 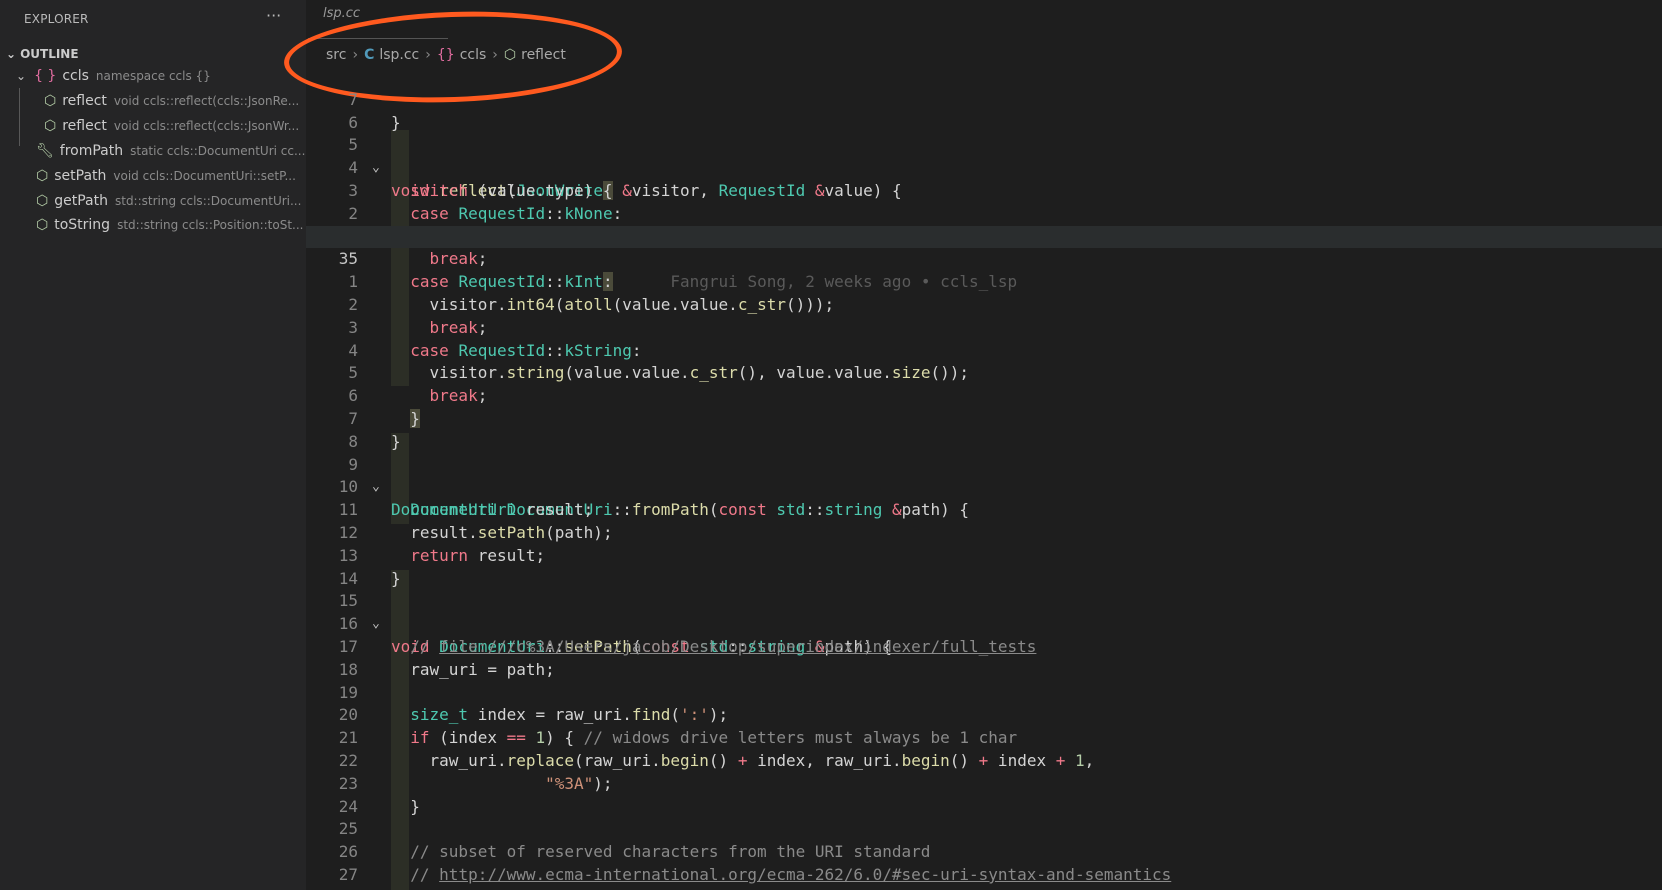 I want to click on code-line: 10 DocumentUri result;, so click(x=984, y=486).